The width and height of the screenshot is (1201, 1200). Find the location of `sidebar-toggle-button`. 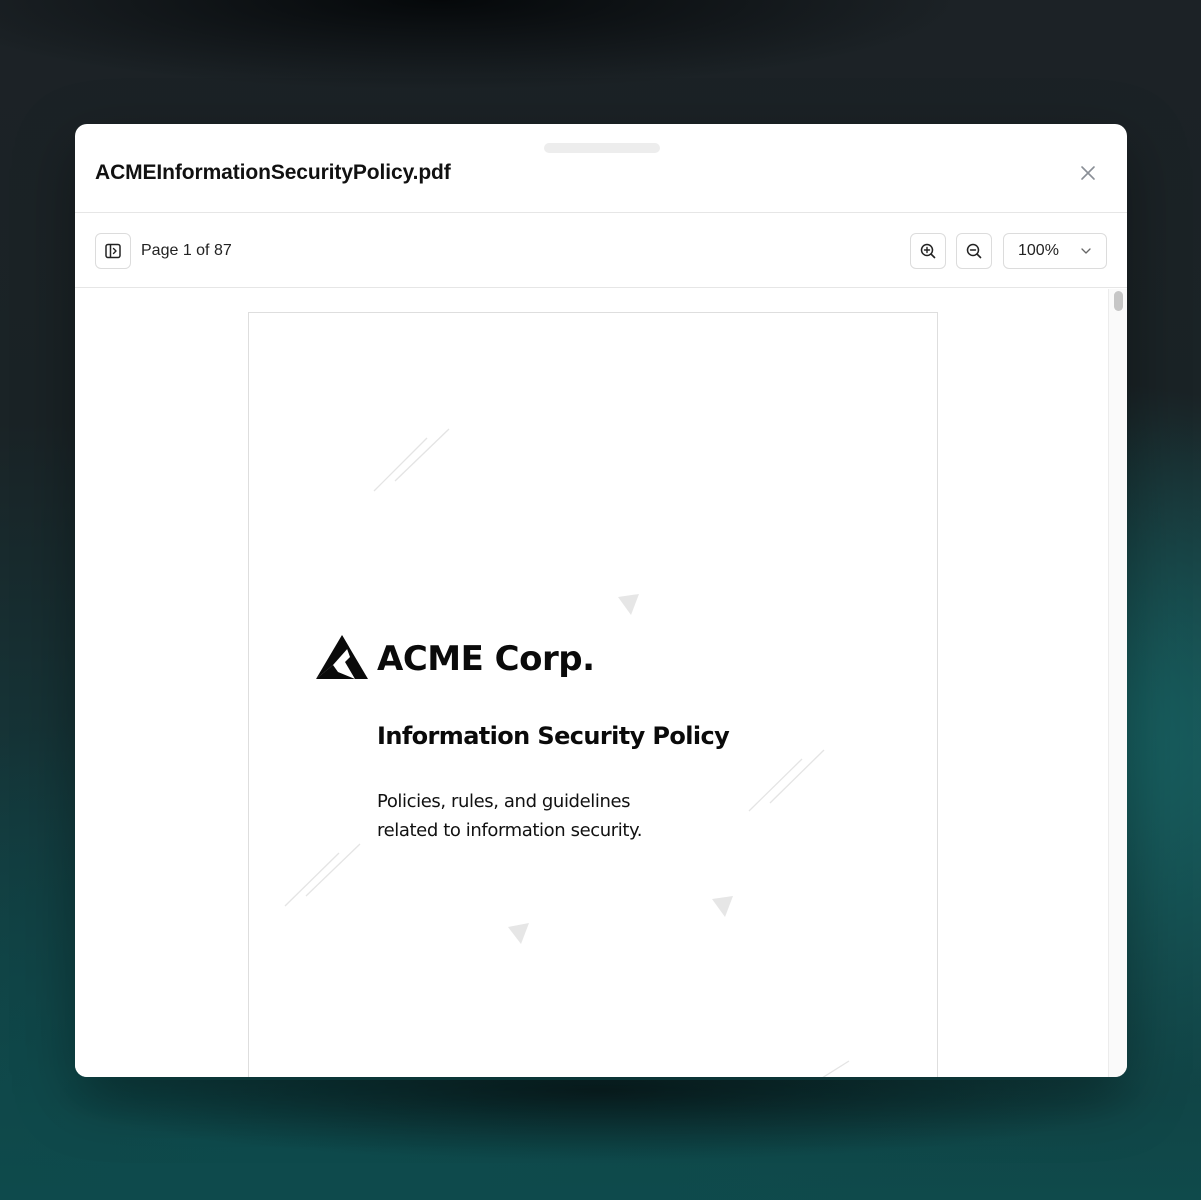

sidebar-toggle-button is located at coordinates (113, 251).